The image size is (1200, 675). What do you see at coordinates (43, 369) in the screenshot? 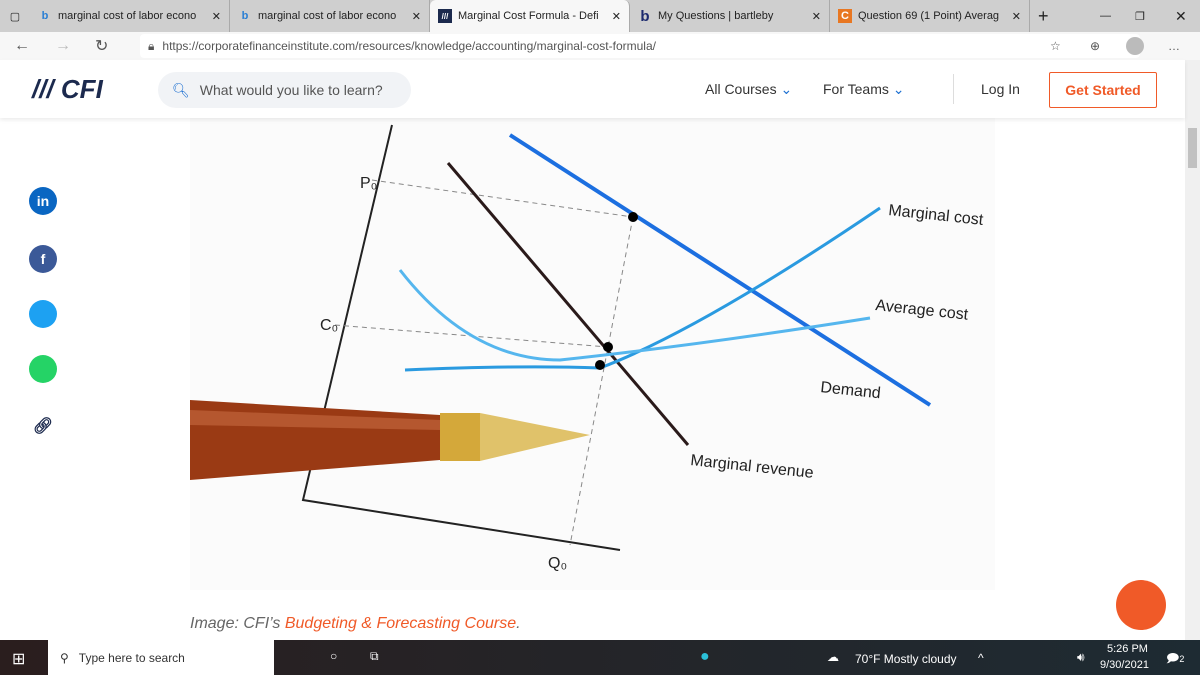
I see `whatsapp-icon: w` at bounding box center [43, 369].